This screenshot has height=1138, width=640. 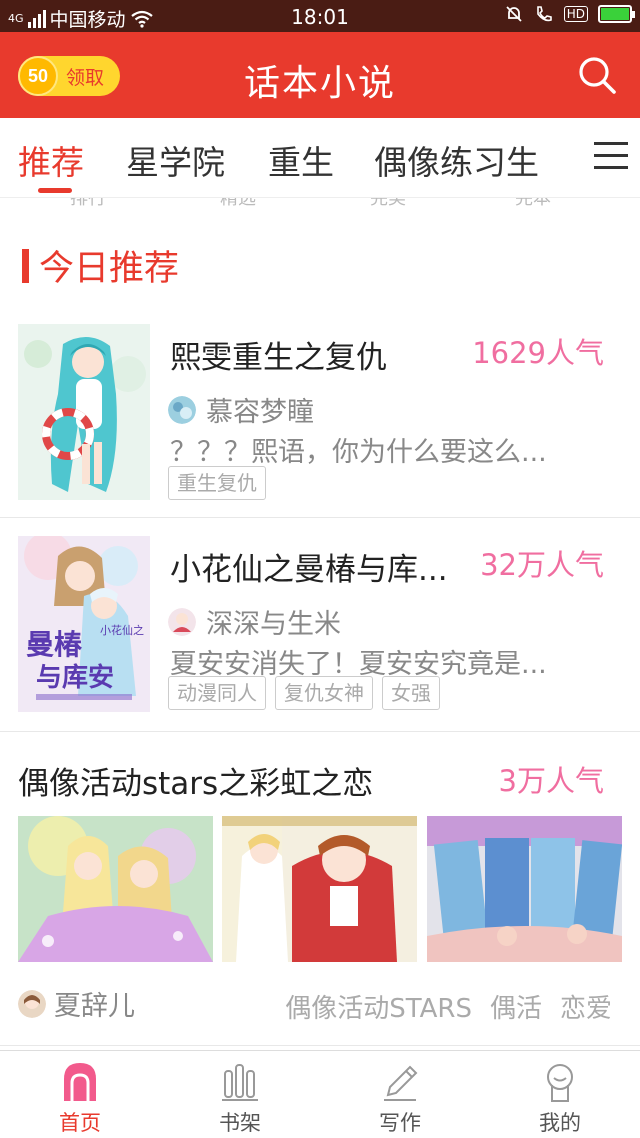 I want to click on author-row: 慕容梦瞳, so click(x=241, y=409).